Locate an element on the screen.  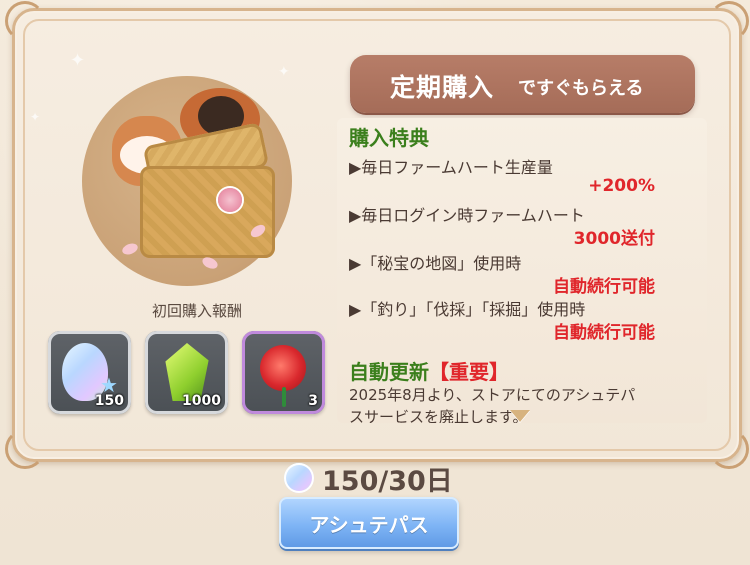
benefit-label: ▶毎日ファームハート生産量 is located at coordinates (451, 167).